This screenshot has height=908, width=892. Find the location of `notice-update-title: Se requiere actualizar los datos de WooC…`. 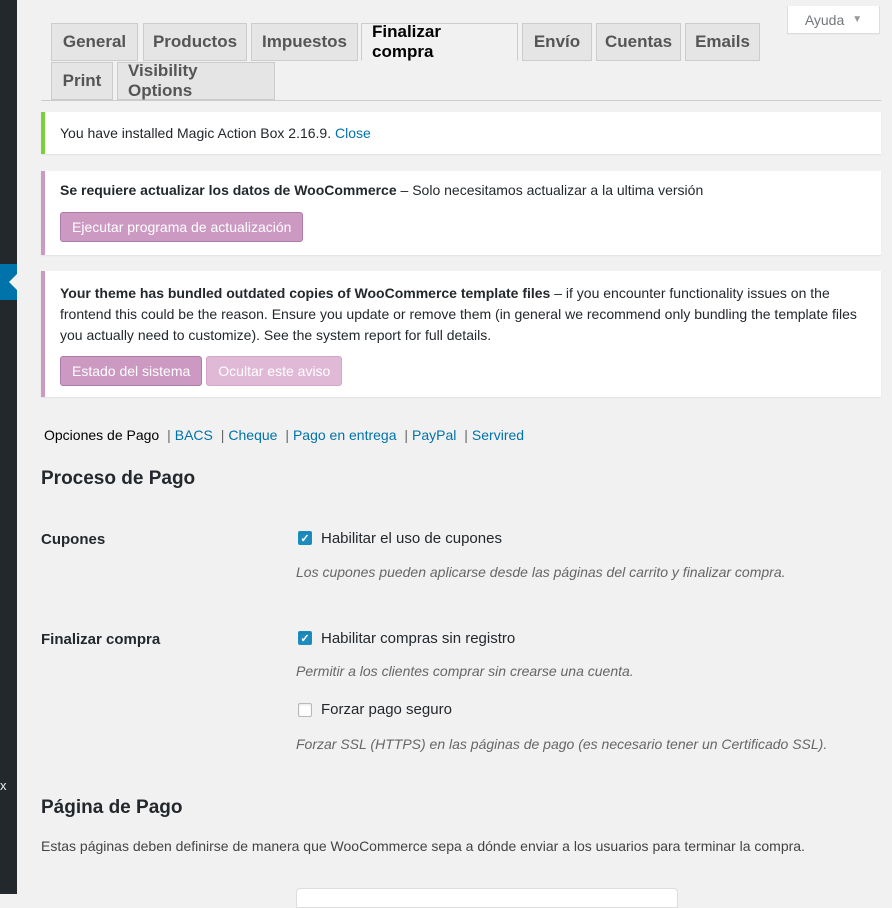

notice-update-title: Se requiere actualizar los datos de WooC… is located at coordinates (228, 190).